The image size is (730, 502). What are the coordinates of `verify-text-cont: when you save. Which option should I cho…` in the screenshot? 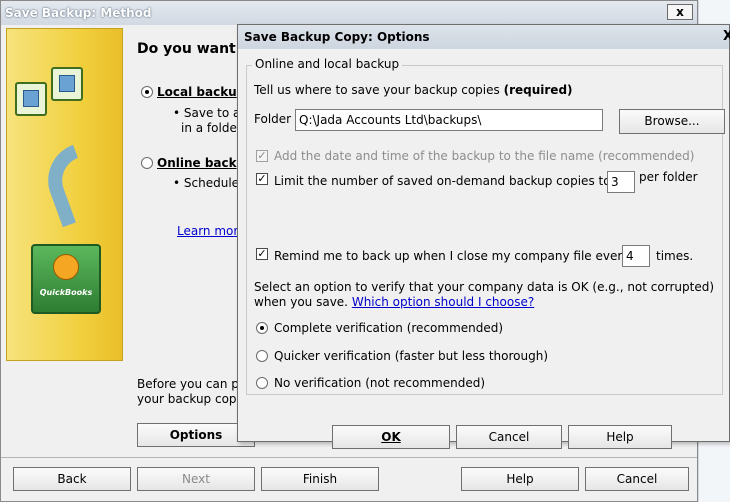 It's located at (394, 302).